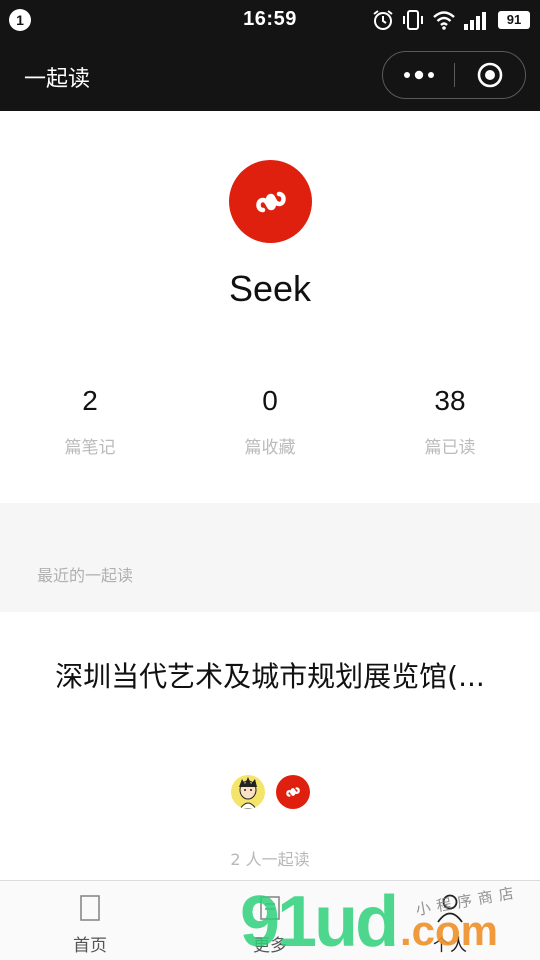 The width and height of the screenshot is (540, 960). I want to click on stat-value: 38, so click(450, 400).